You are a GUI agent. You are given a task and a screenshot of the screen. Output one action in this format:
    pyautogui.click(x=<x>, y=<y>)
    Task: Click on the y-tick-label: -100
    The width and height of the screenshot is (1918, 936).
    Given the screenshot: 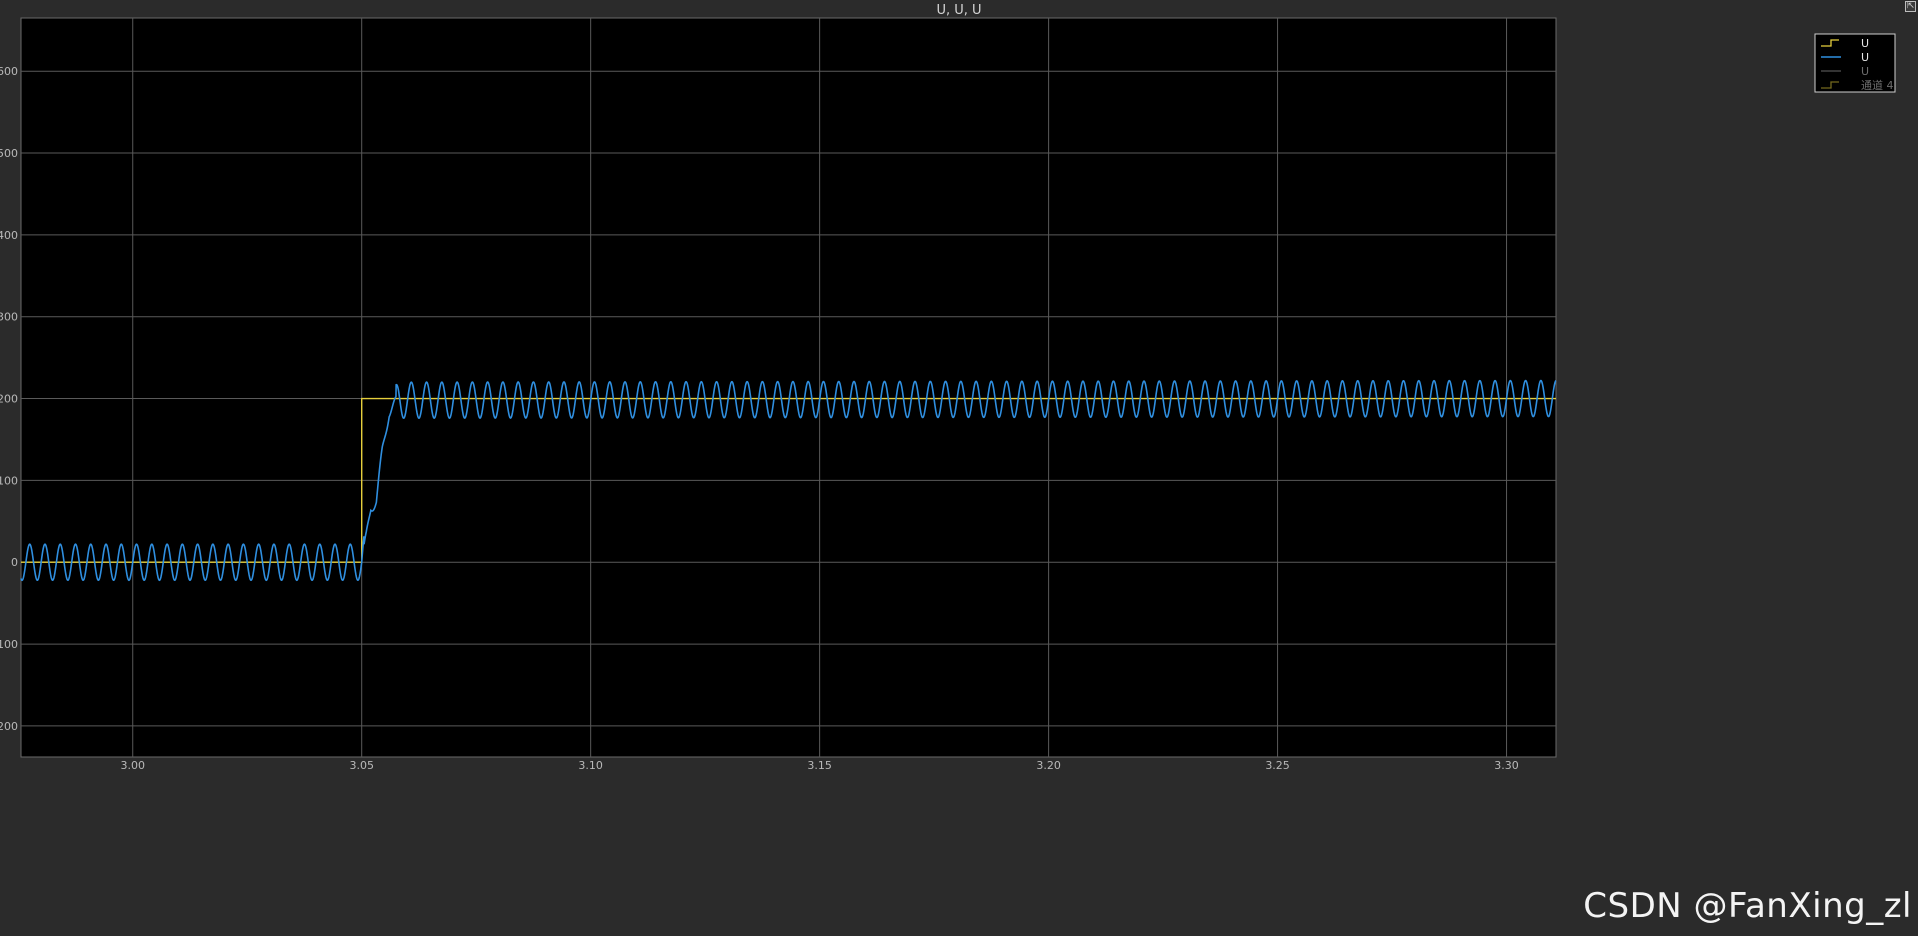 What is the action you would take?
    pyautogui.click(x=9, y=644)
    